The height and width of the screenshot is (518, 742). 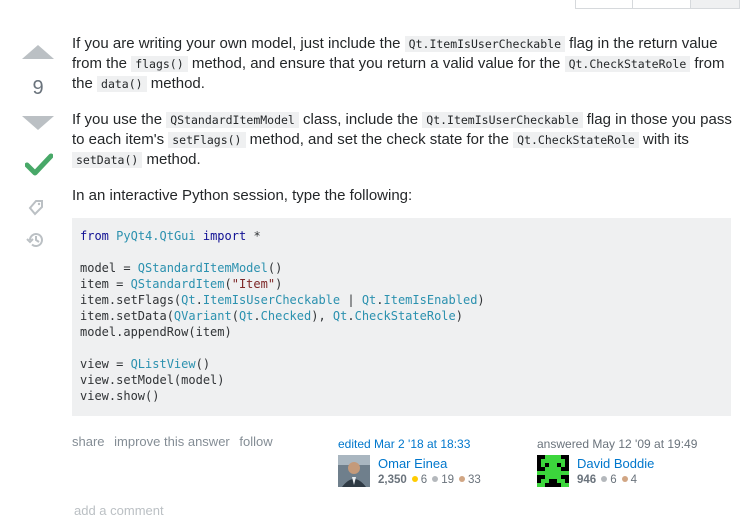 What do you see at coordinates (253, 284) in the screenshot?
I see `code-token: "Item"` at bounding box center [253, 284].